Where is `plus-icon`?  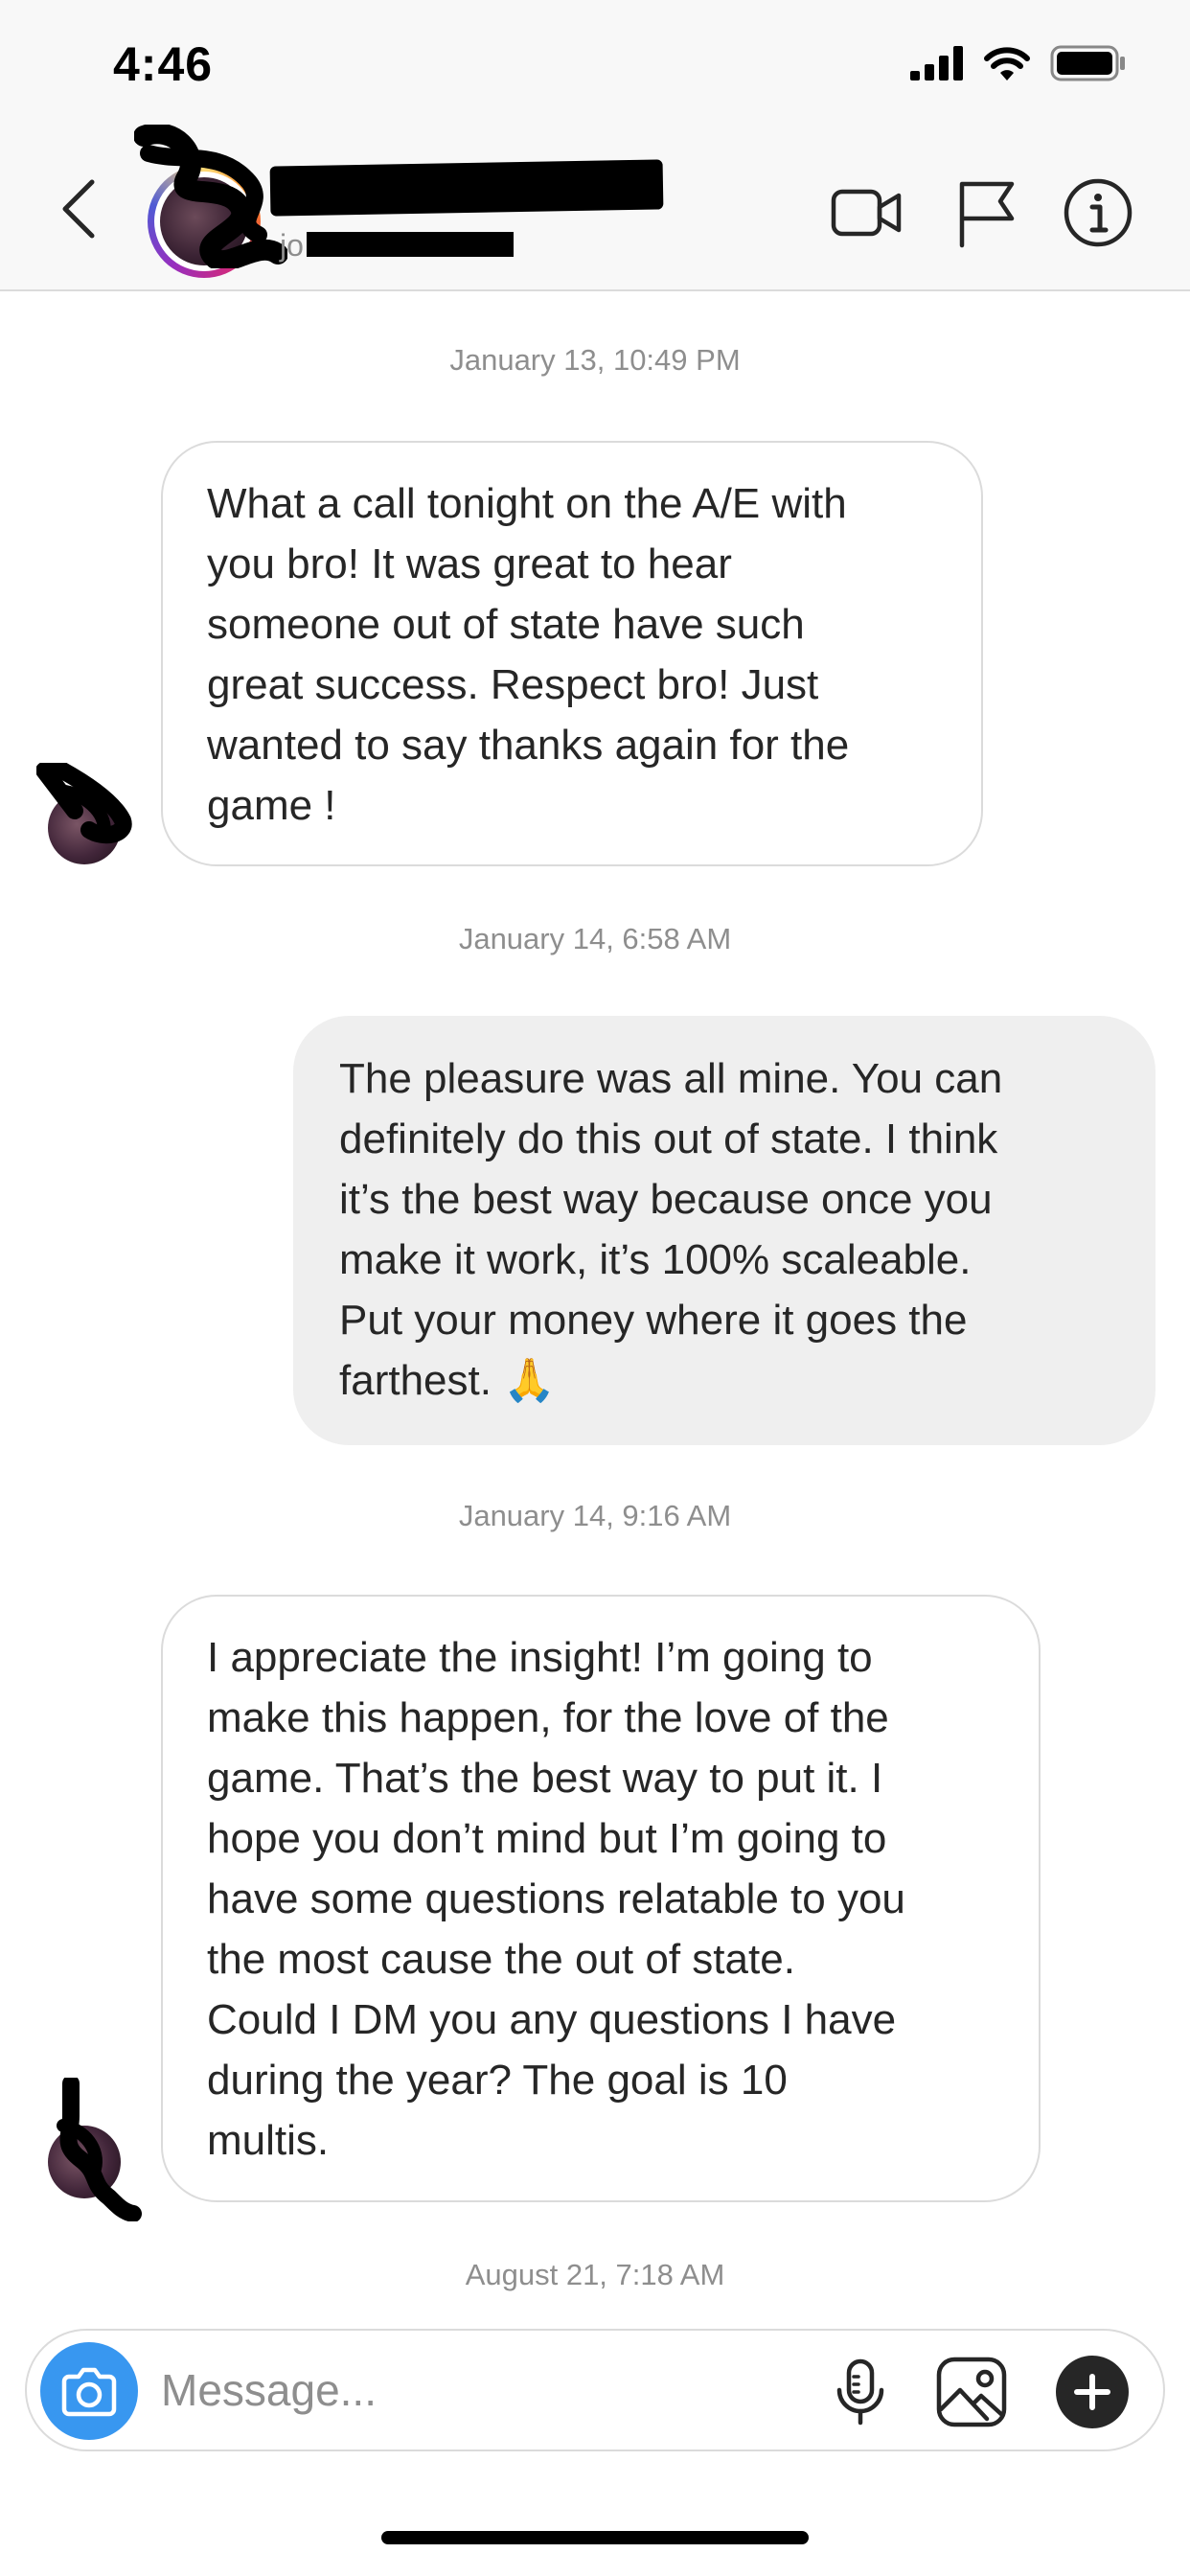 plus-icon is located at coordinates (1093, 2392).